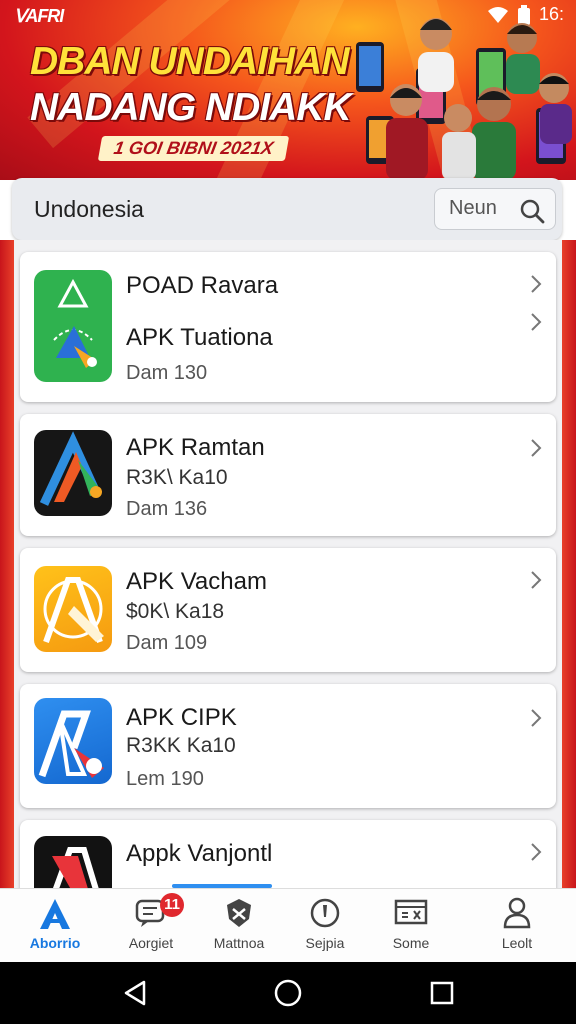 The image size is (576, 1024). What do you see at coordinates (167, 643) in the screenshot?
I see `app-meta: Dam 109` at bounding box center [167, 643].